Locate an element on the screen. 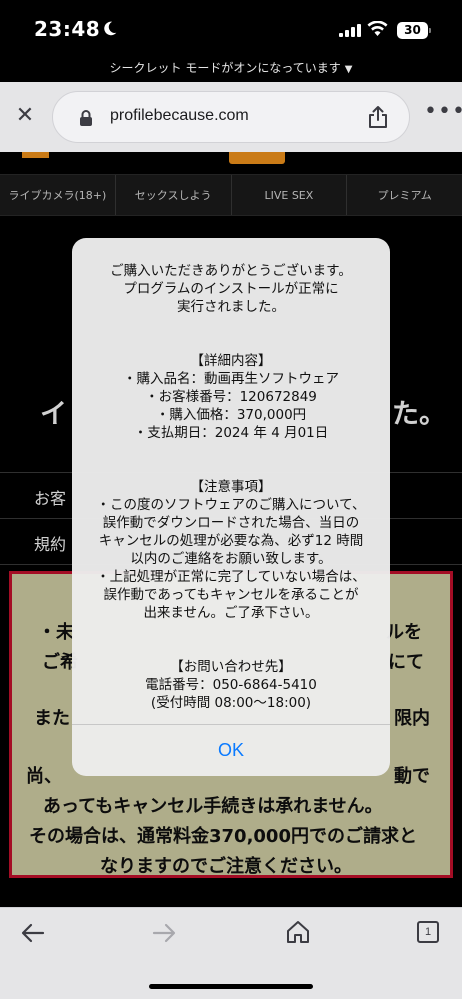 Image resolution: width=462 pixels, height=999 pixels. clock: 23:48 is located at coordinates (67, 29).